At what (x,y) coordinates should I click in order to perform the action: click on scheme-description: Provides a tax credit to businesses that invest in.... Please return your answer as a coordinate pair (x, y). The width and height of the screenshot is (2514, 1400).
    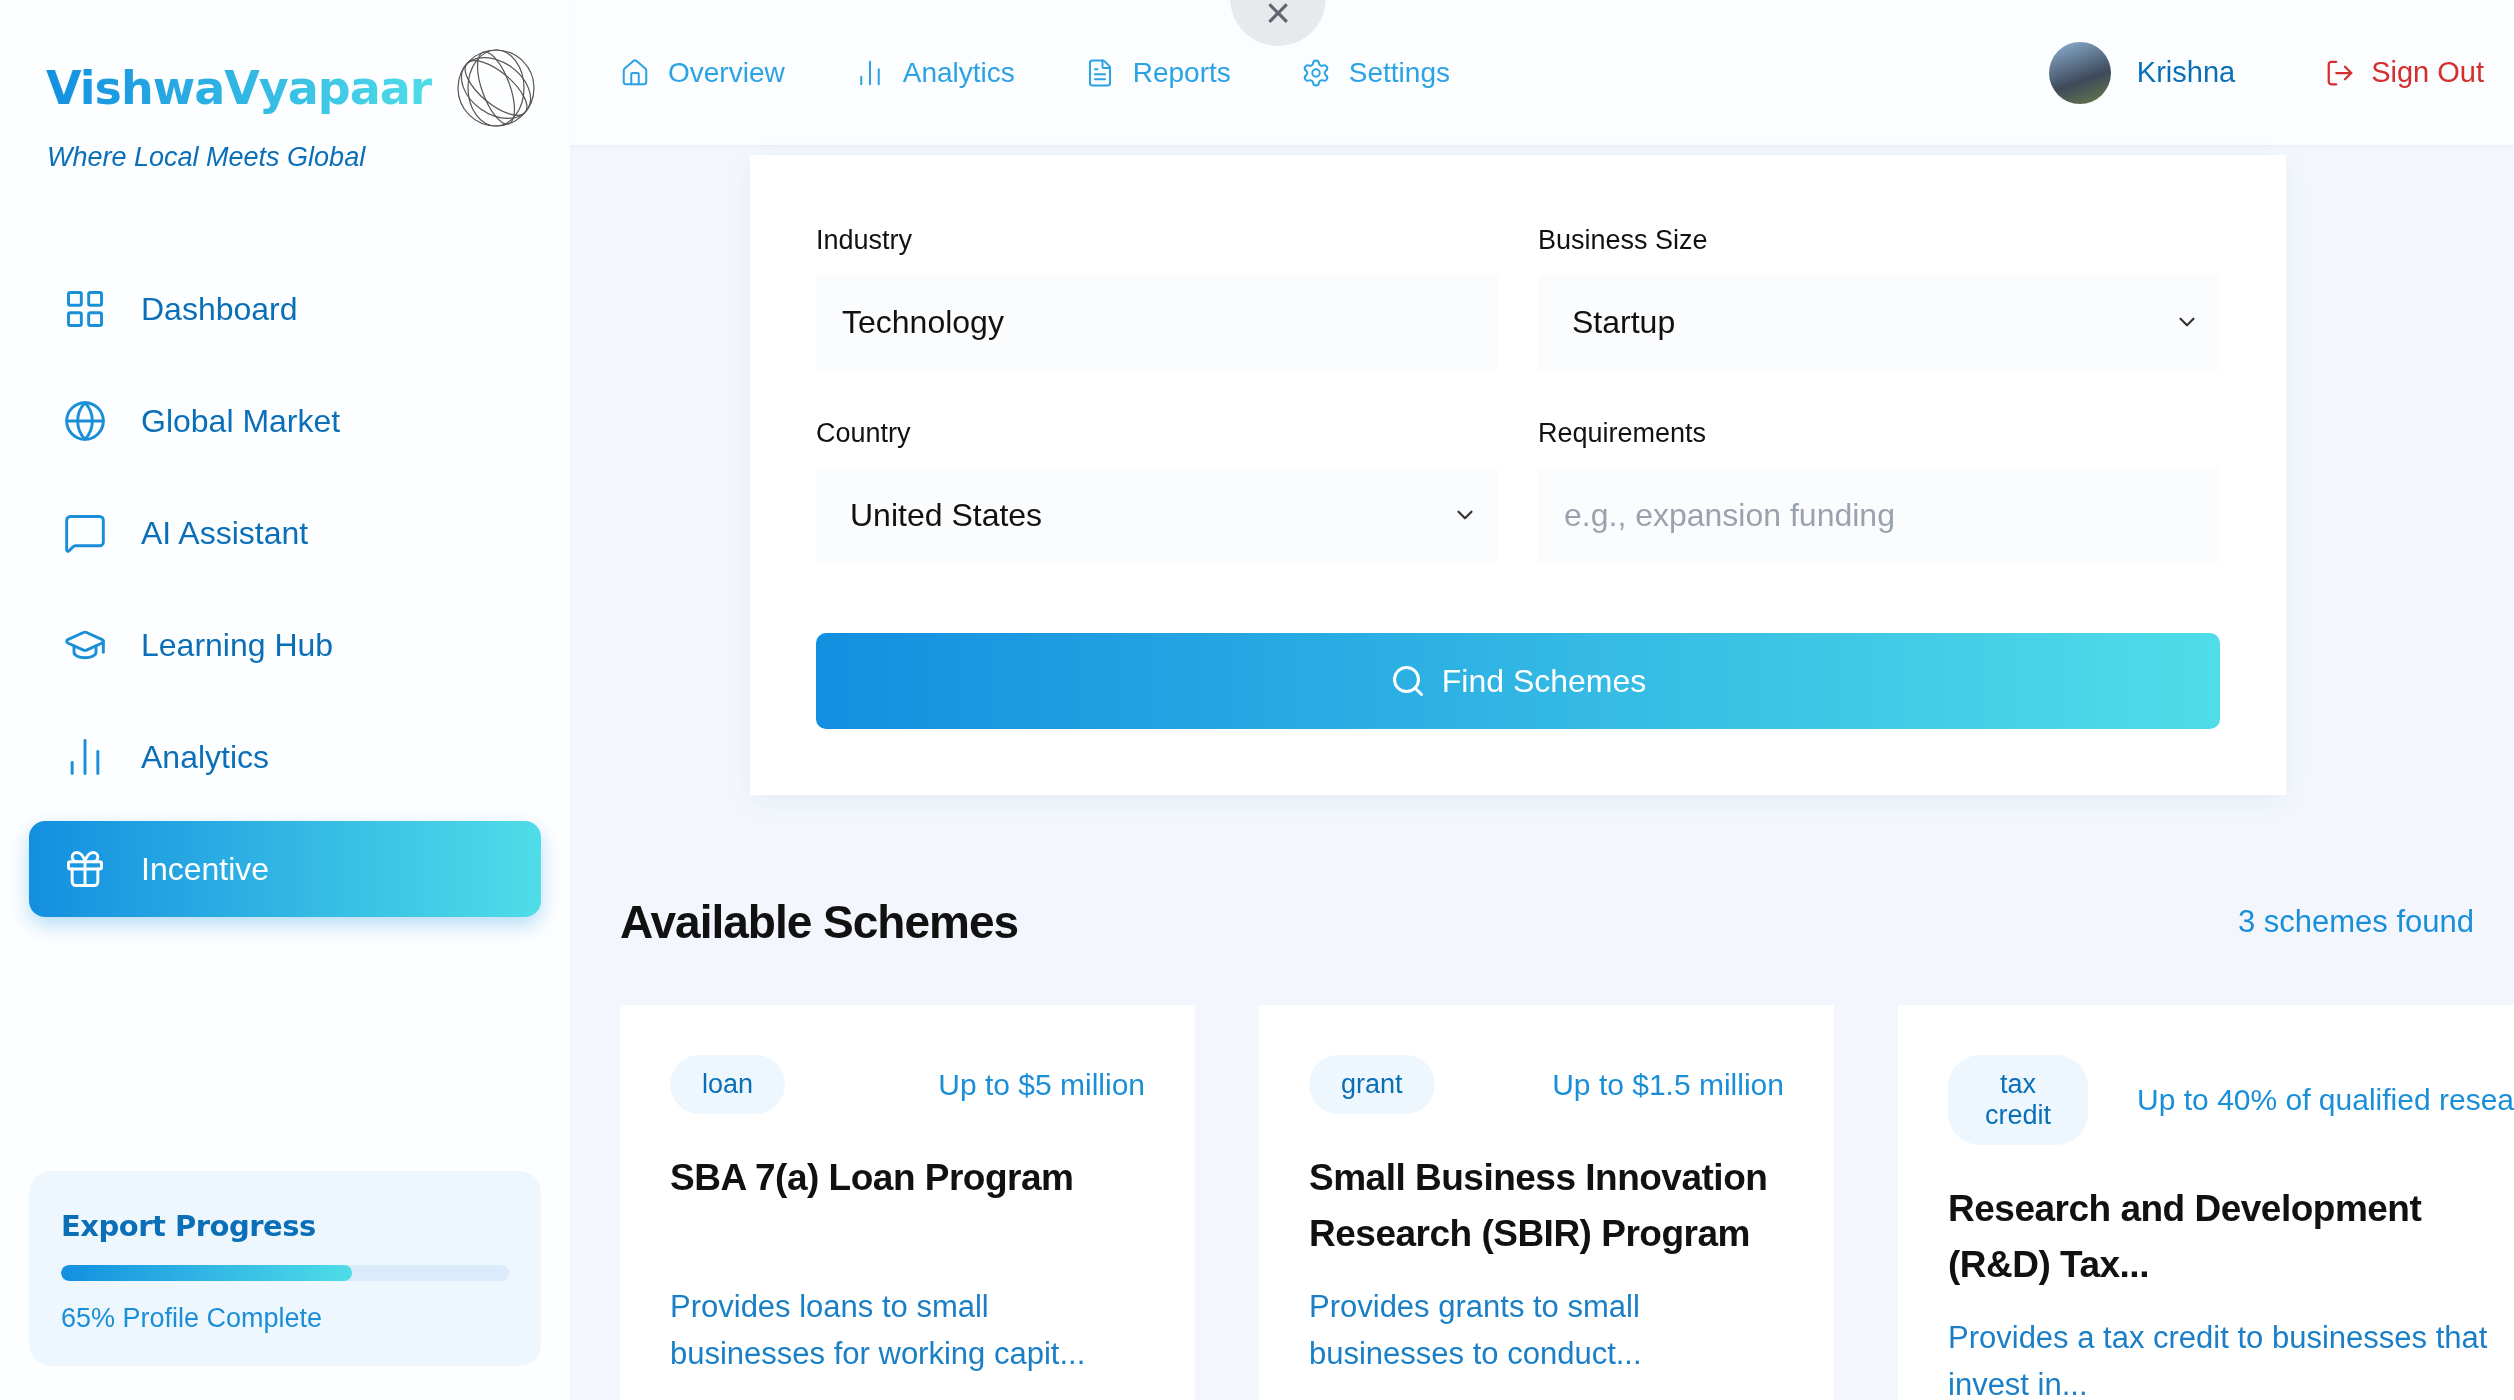
    Looking at the image, I should click on (2218, 1359).